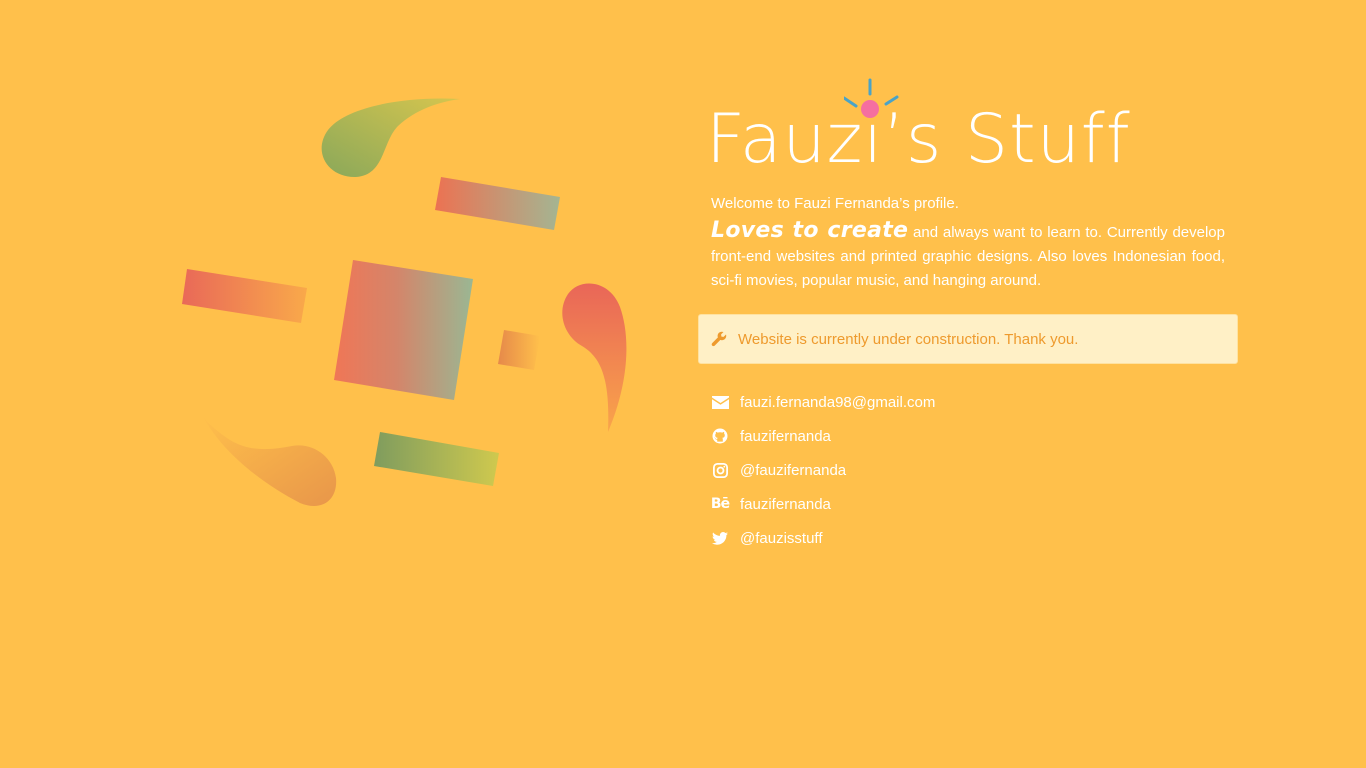 The image size is (1366, 768). What do you see at coordinates (785, 436) in the screenshot?
I see `github-link: fauzifernanda` at bounding box center [785, 436].